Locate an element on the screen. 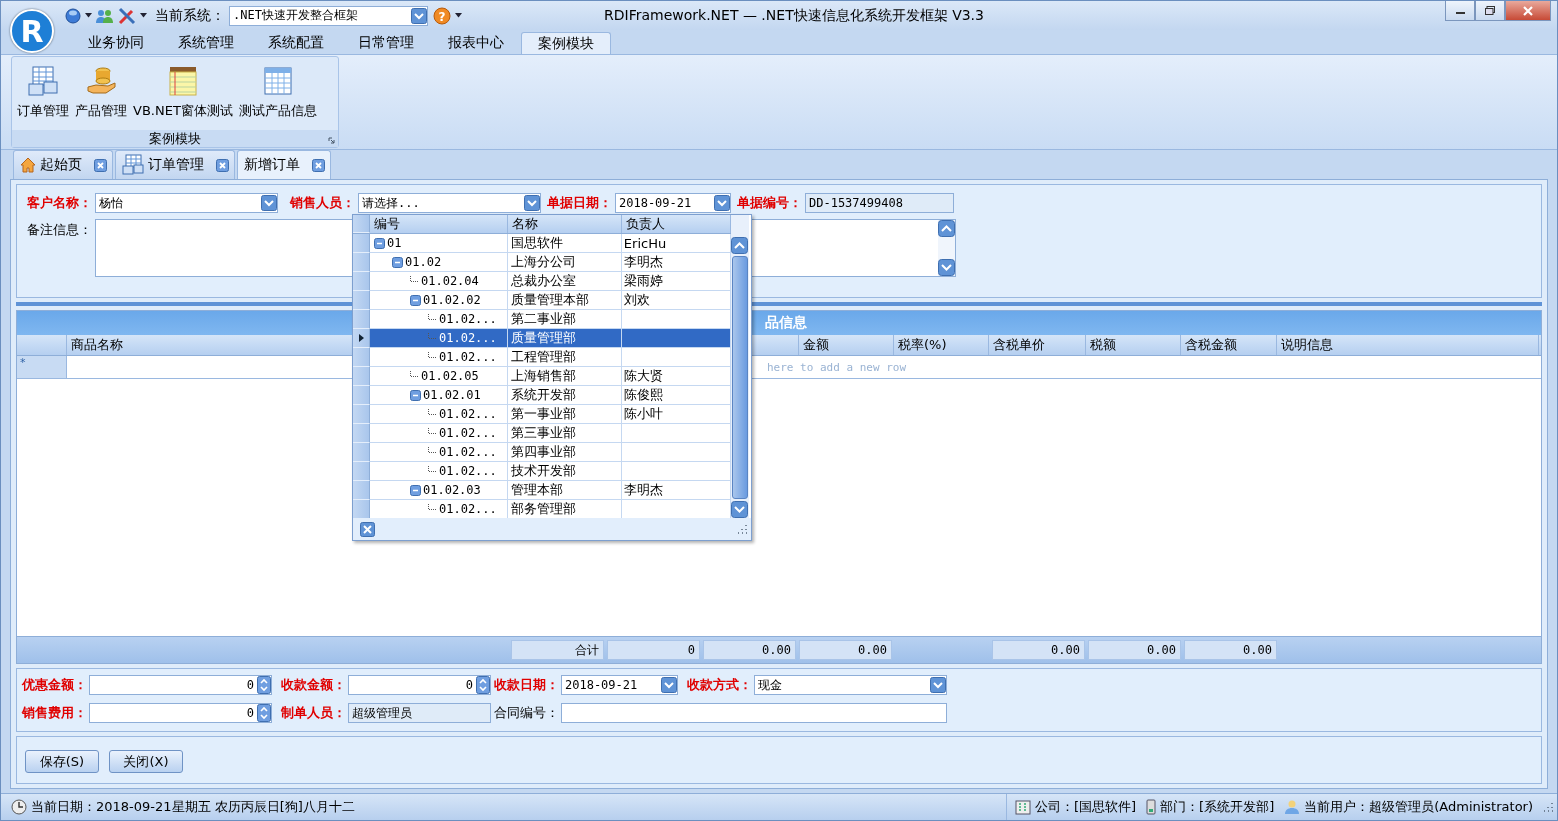 The image size is (1558, 821). name-cell-text: 质量管理部 is located at coordinates (543, 338).